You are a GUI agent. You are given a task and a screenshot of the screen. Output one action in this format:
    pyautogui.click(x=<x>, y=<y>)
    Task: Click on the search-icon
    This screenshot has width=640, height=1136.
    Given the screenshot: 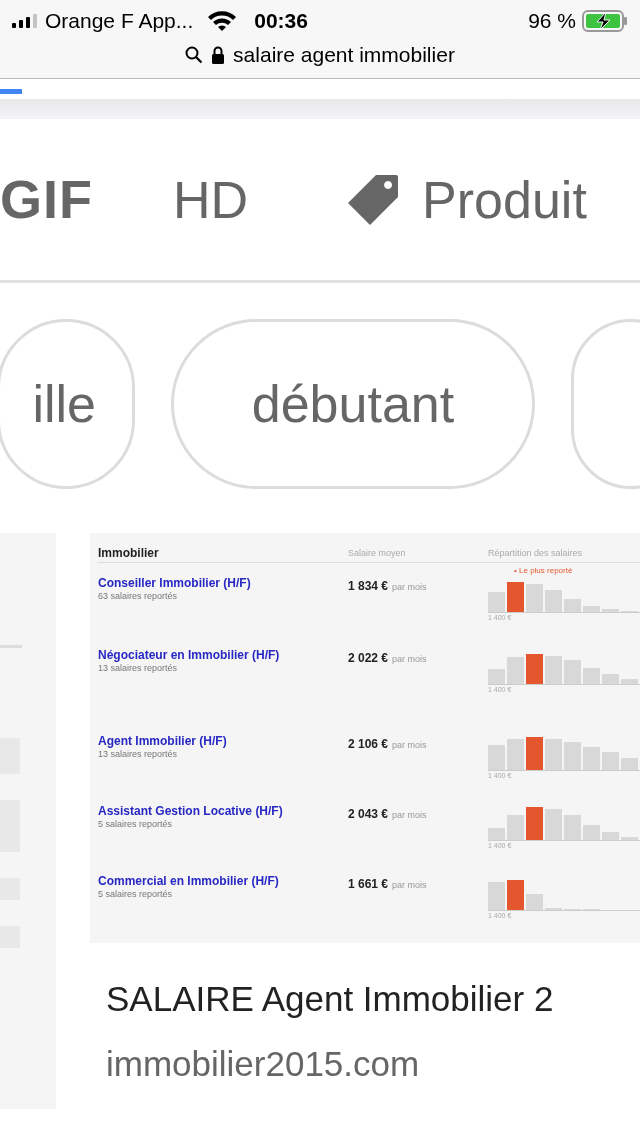 What is the action you would take?
    pyautogui.click(x=194, y=55)
    